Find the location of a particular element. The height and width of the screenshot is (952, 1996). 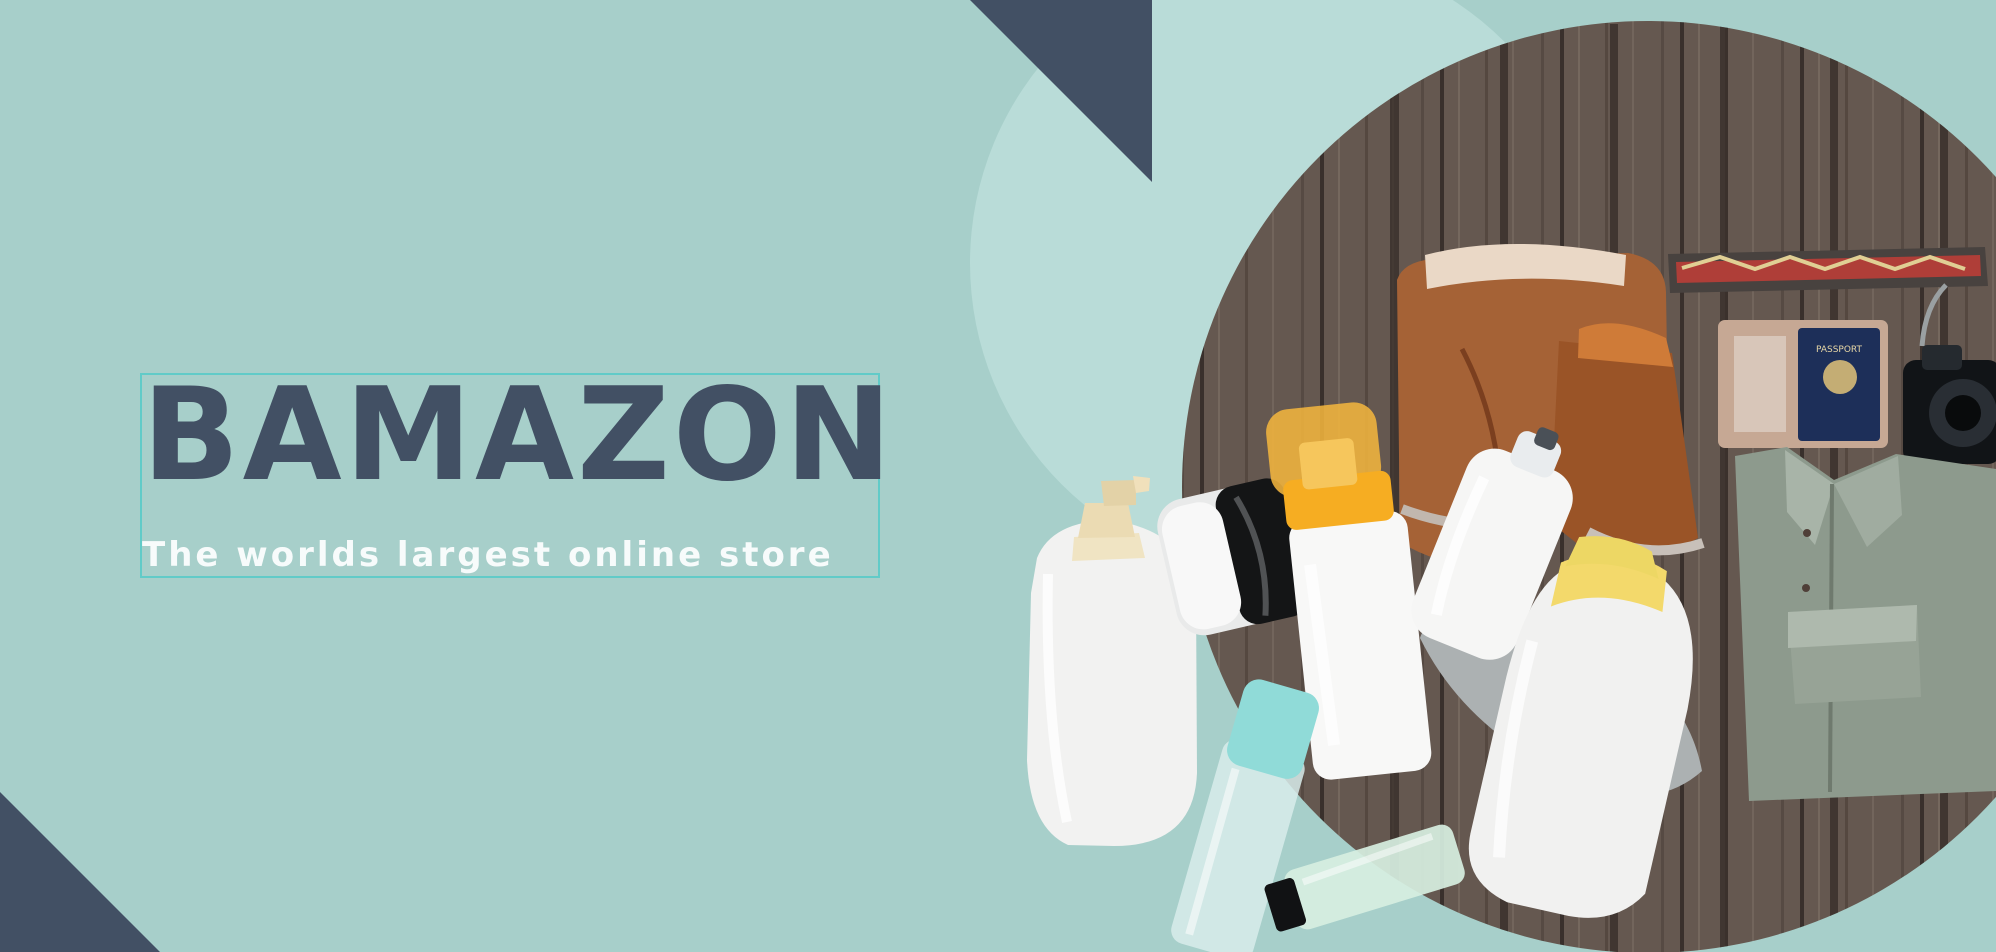

camera-icon is located at coordinates (1949, 404).